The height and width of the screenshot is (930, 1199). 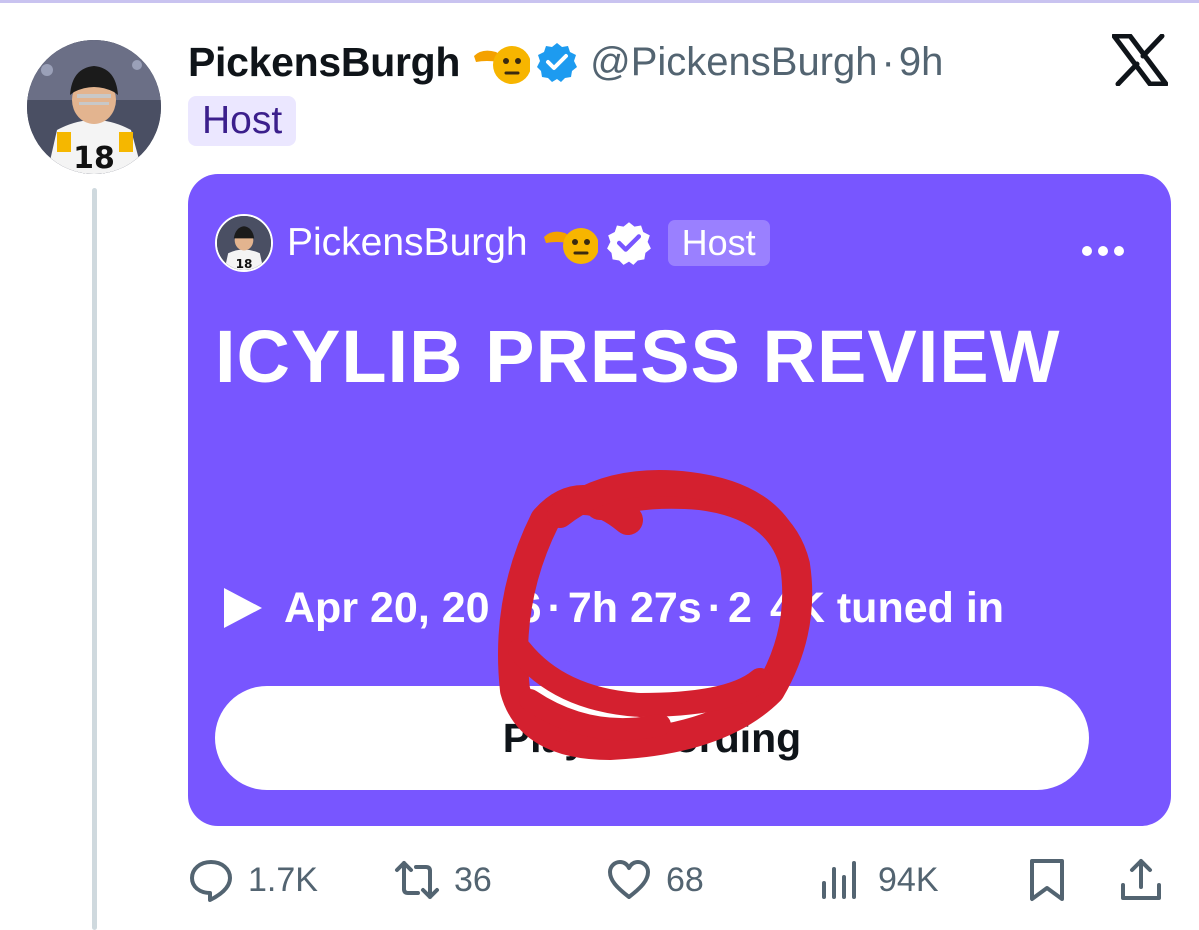 What do you see at coordinates (921, 62) in the screenshot?
I see `post-timestamp: 9h` at bounding box center [921, 62].